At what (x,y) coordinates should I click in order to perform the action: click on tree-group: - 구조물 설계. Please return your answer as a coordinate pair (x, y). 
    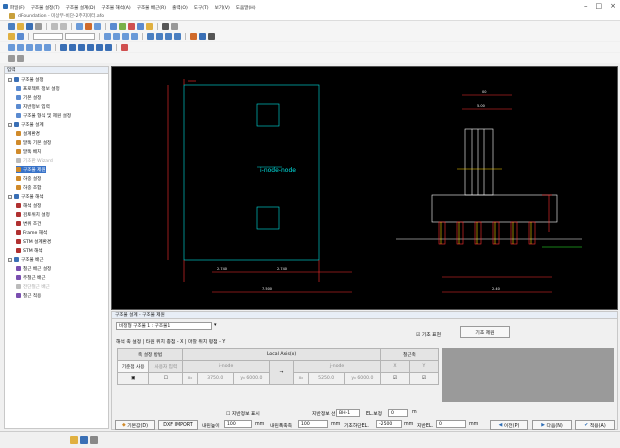
    Looking at the image, I should click on (26, 124).